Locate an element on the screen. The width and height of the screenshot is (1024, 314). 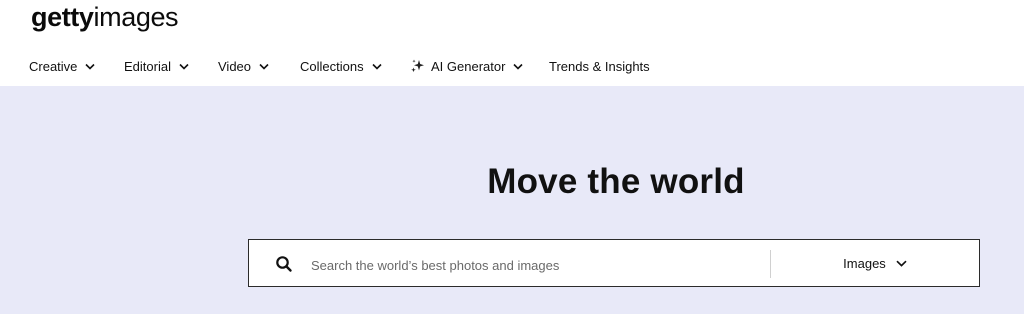
nav-item-editorial: Editorial is located at coordinates (156, 66).